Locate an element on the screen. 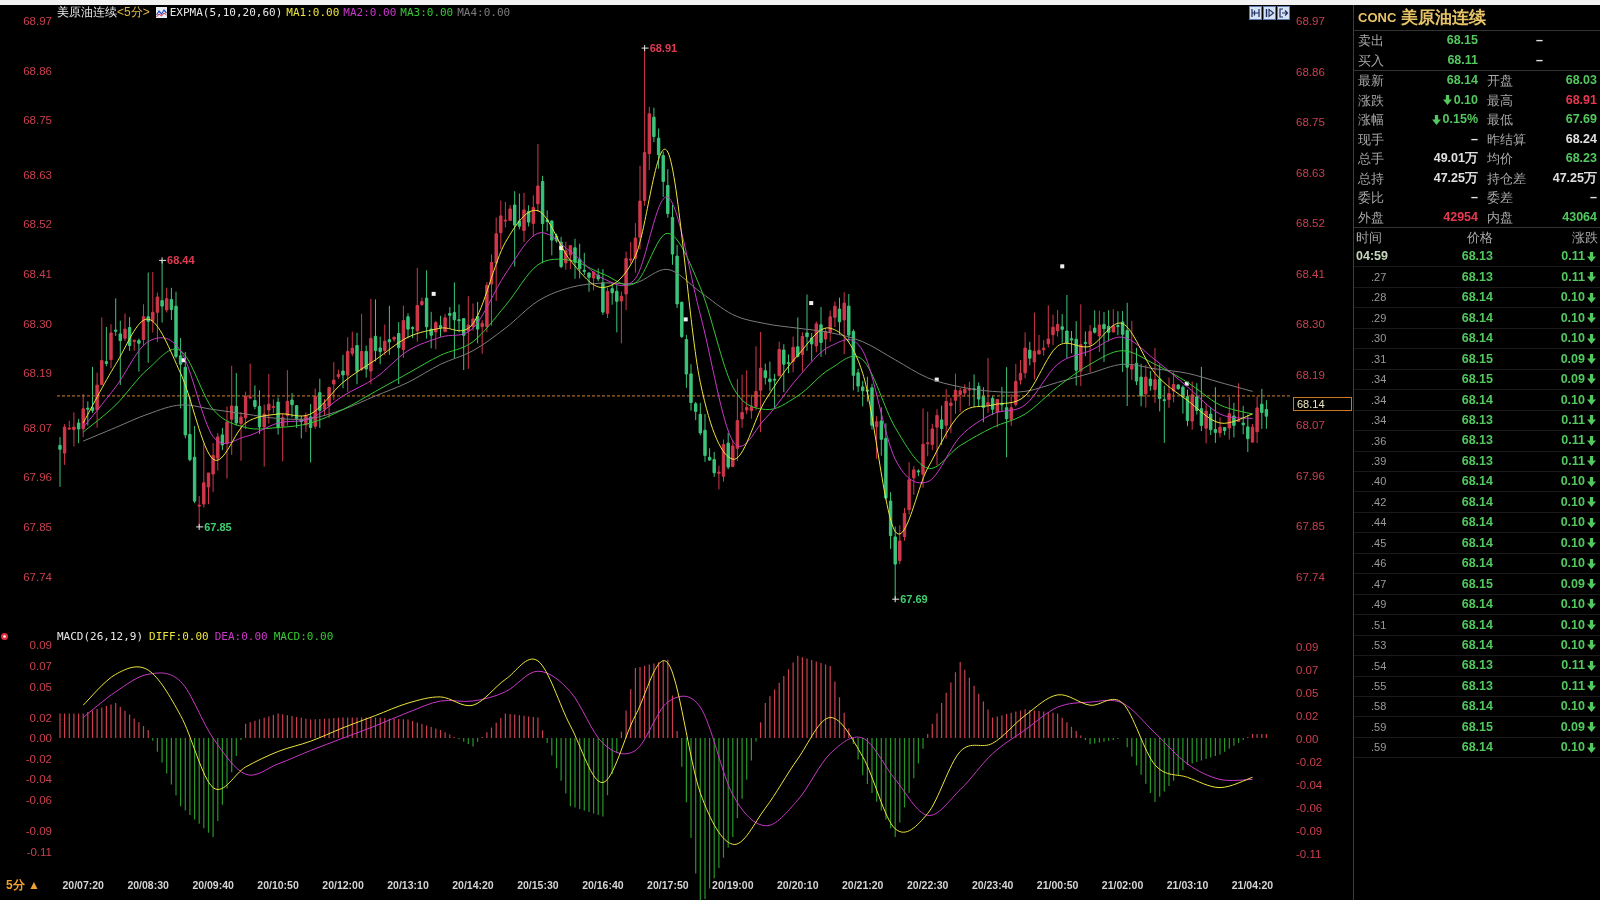 This screenshot has width=1600, height=900. price-axis-label: 67.74 is located at coordinates (37, 576).